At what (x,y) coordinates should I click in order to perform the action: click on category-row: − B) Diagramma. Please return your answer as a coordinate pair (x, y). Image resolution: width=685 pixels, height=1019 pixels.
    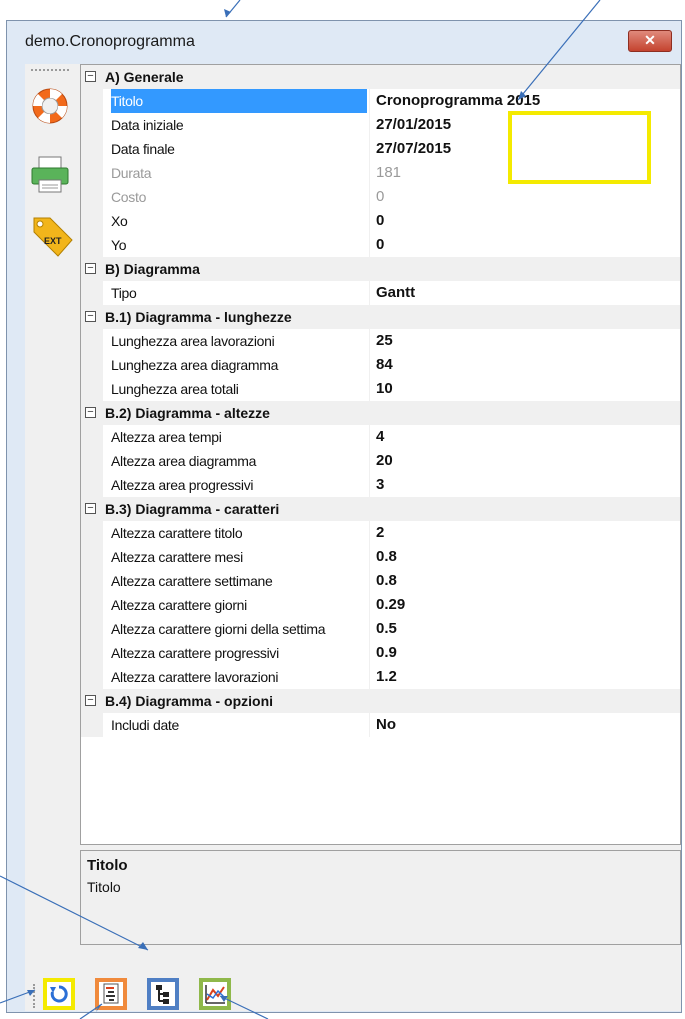
    Looking at the image, I should click on (380, 269).